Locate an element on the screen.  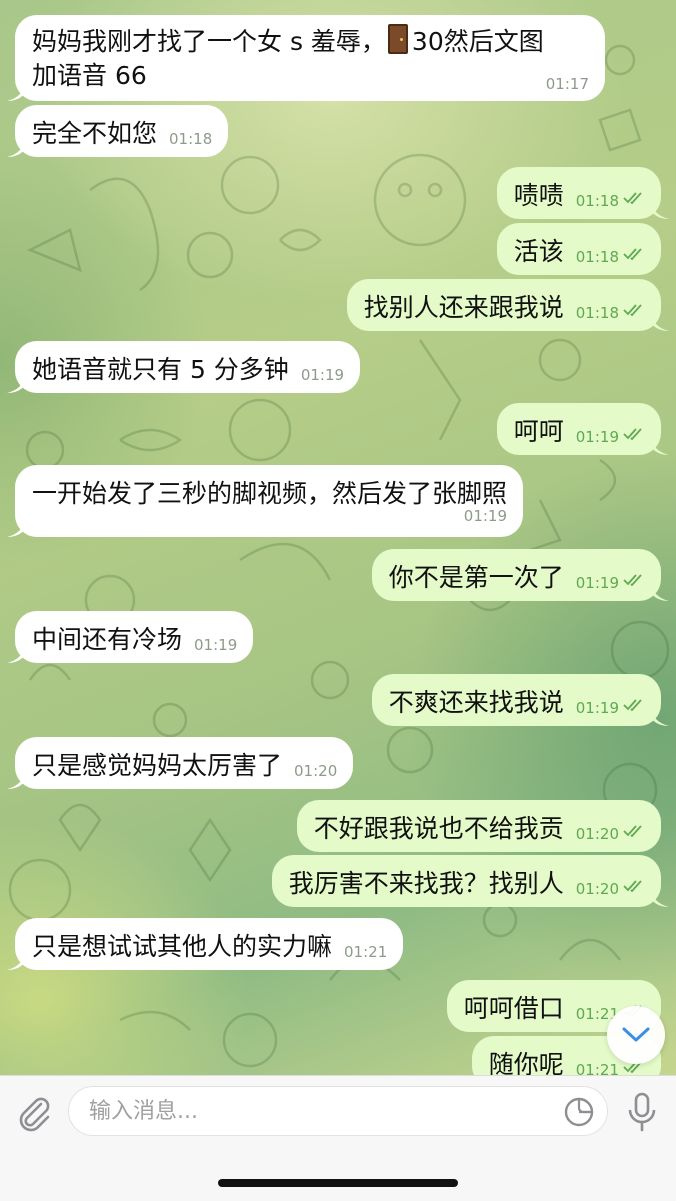
message-bubble: 我厉害不来找我？找别人 01:20 is located at coordinates (470, 881).